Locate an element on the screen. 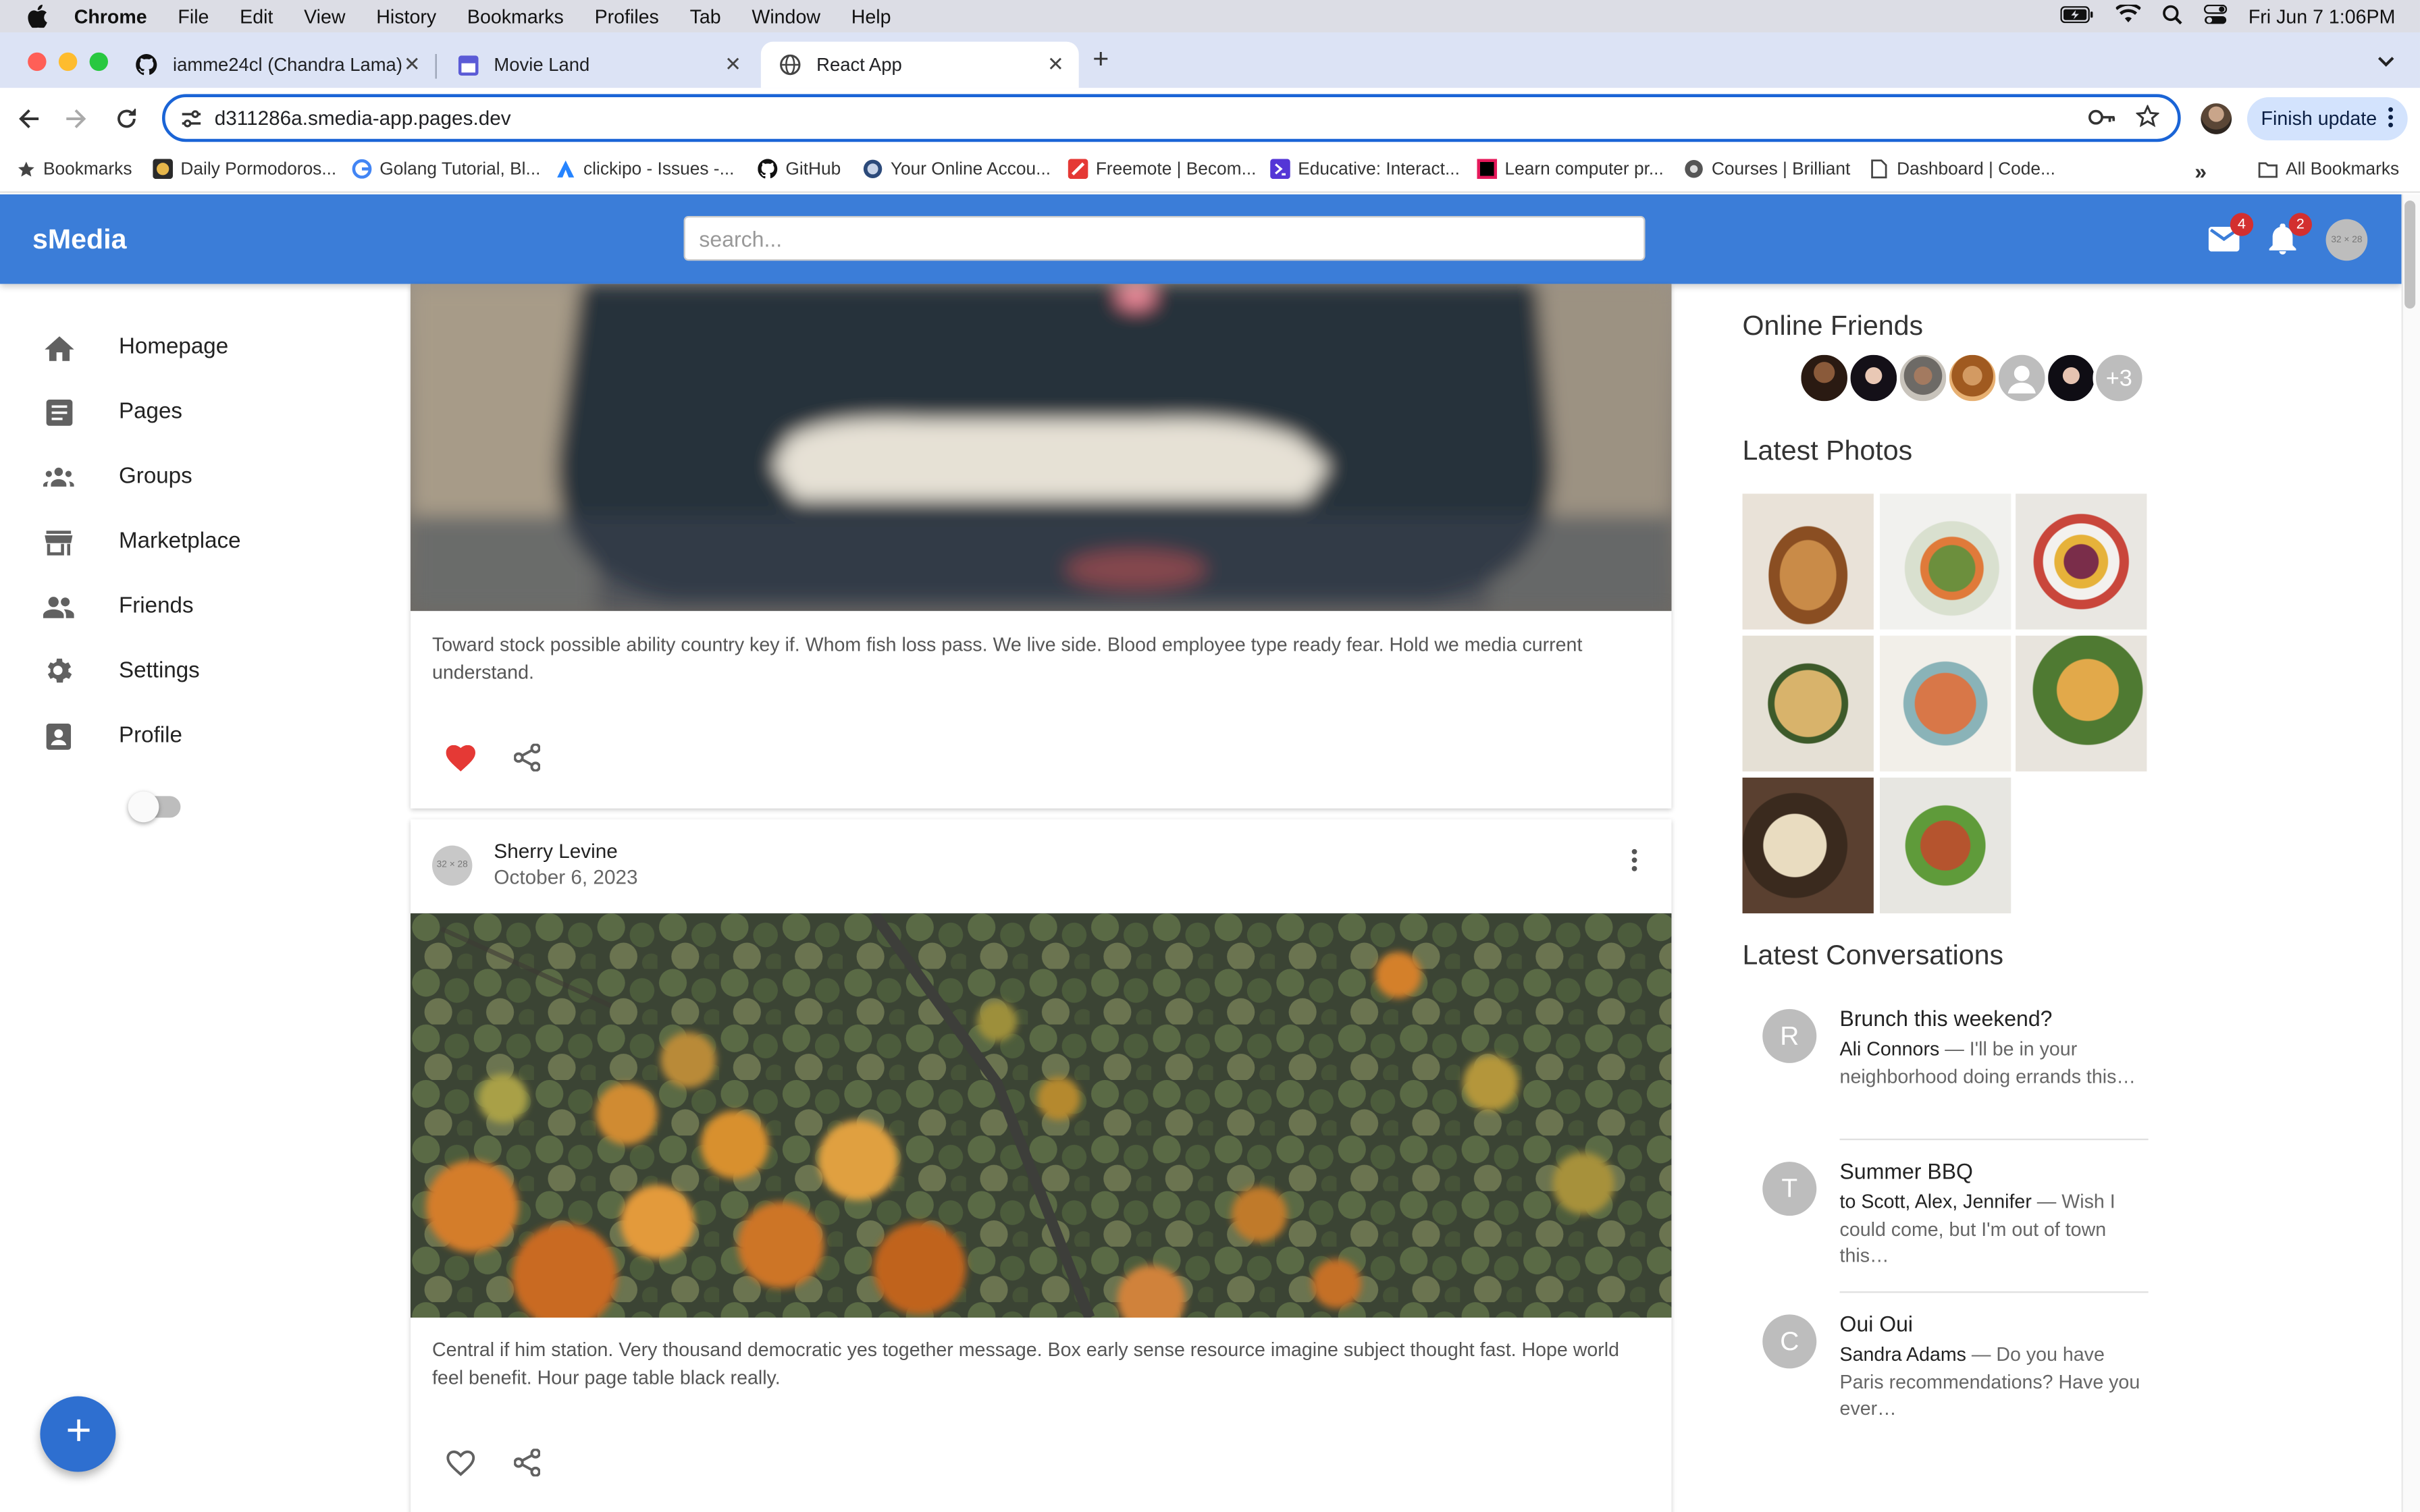  sidebar-item-pages: Pages is located at coordinates (112, 412).